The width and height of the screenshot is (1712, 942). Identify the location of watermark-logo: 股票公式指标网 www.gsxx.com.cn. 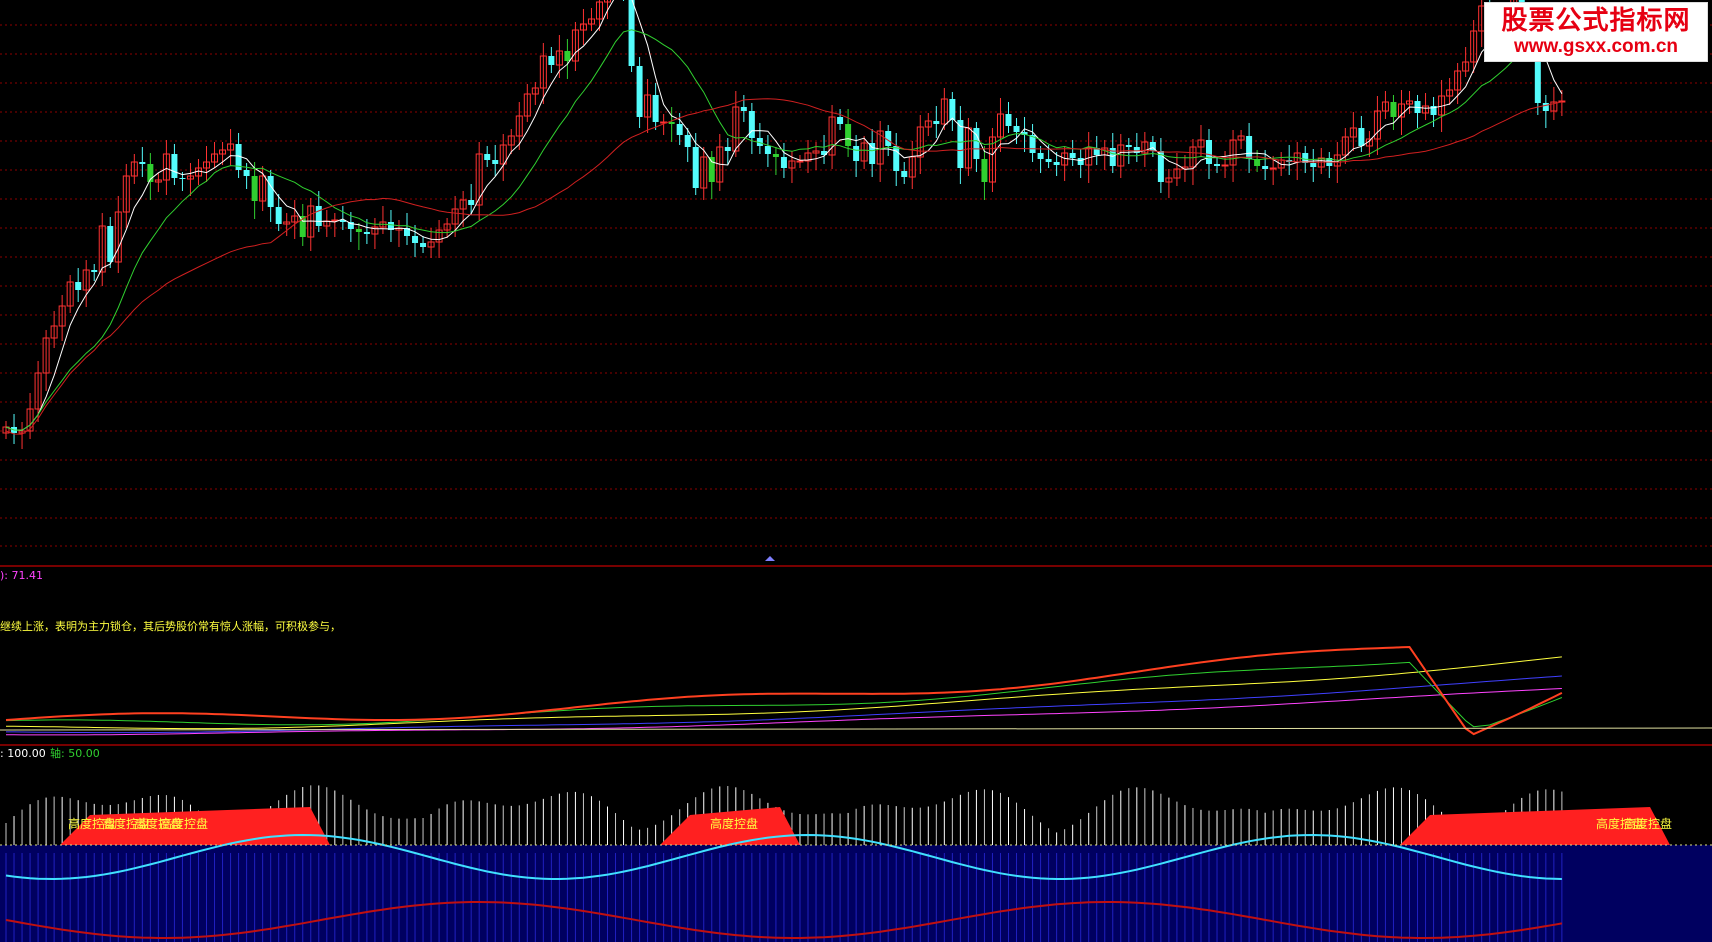
(1596, 32).